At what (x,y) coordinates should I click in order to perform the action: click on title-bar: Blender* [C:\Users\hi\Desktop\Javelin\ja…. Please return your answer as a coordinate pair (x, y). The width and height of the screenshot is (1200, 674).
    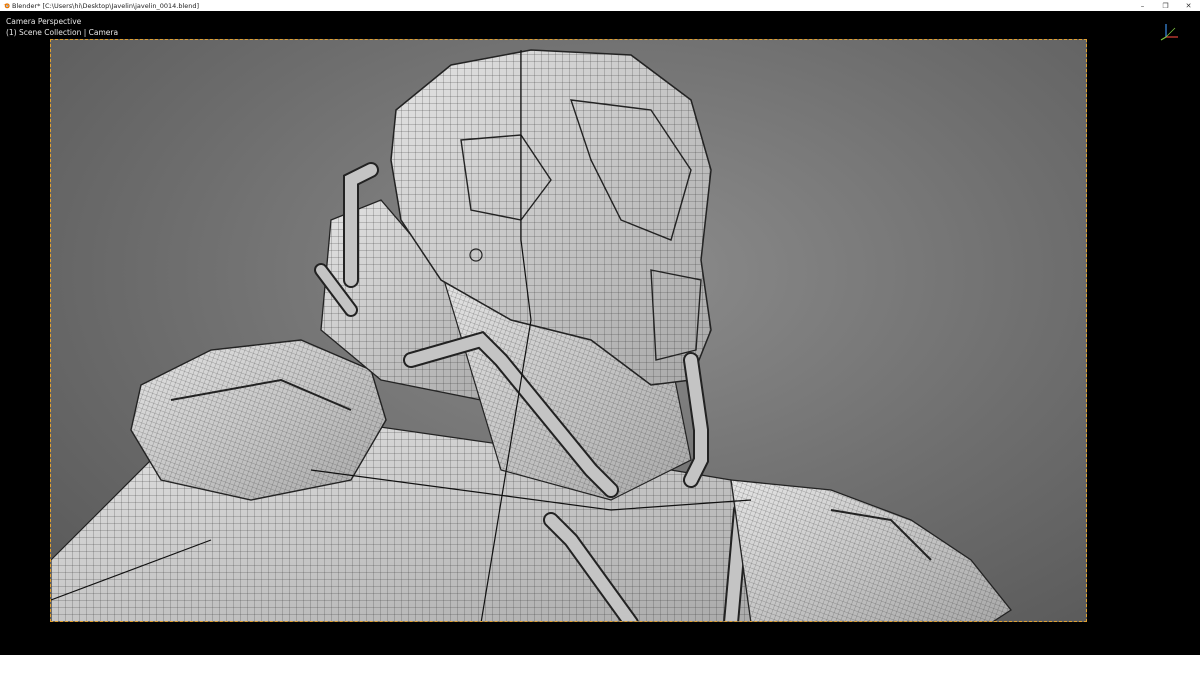
    Looking at the image, I should click on (600, 5).